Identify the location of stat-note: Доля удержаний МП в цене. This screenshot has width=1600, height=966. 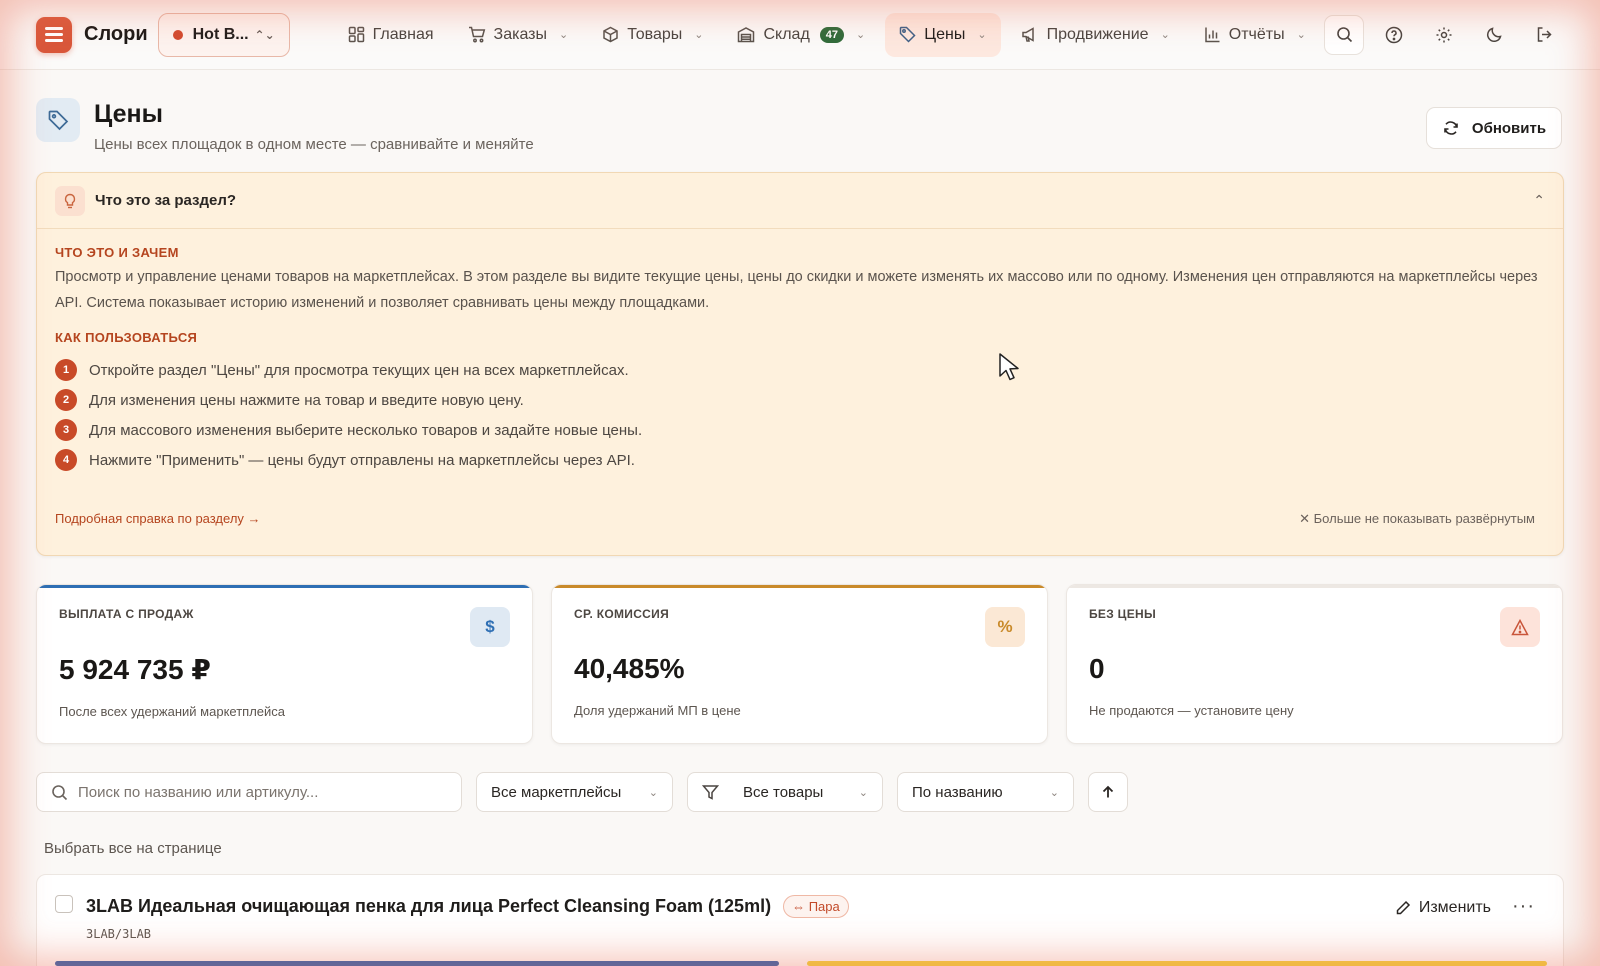
(657, 710).